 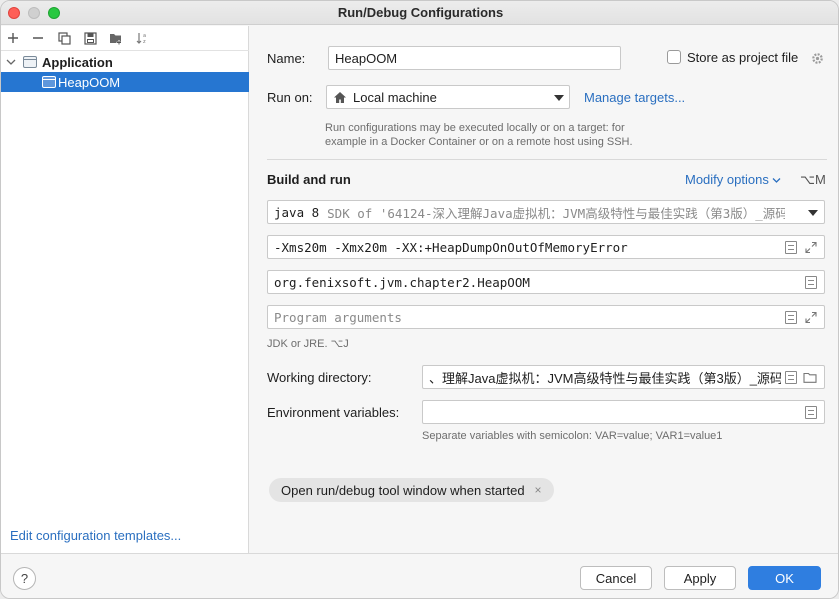 What do you see at coordinates (24, 578) in the screenshot?
I see `help-button: ?` at bounding box center [24, 578].